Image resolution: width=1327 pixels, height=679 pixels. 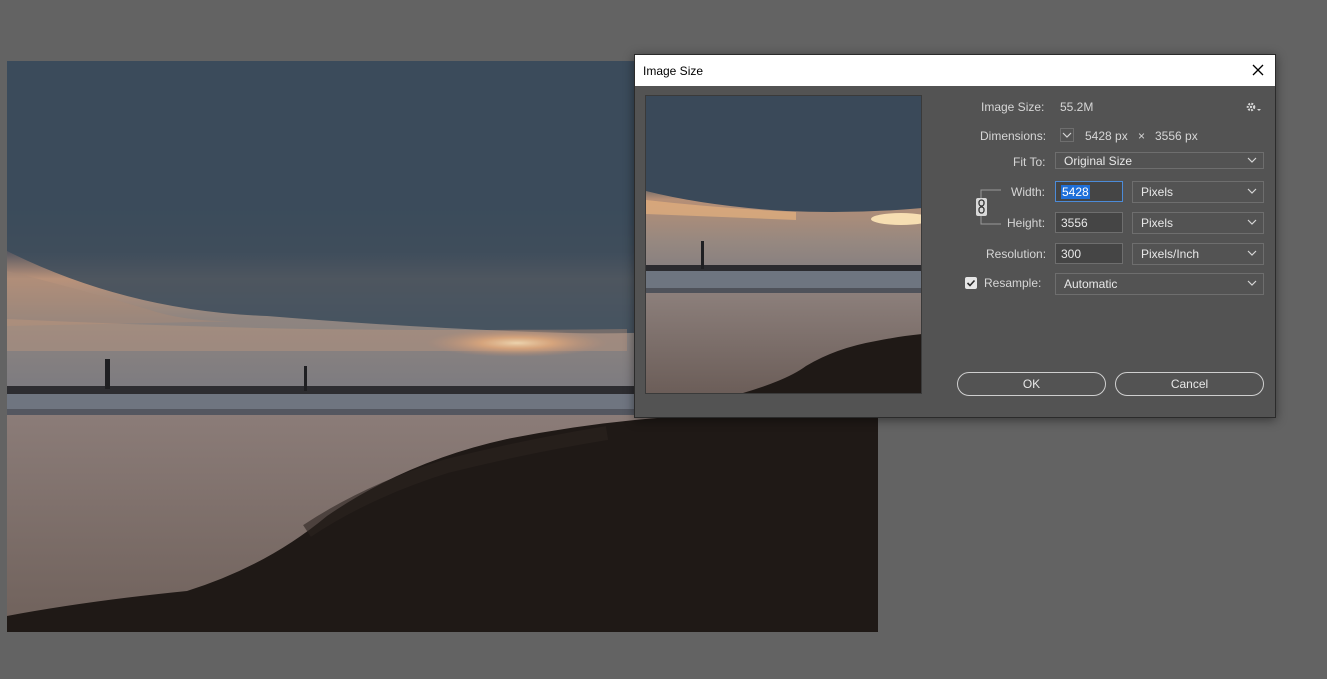 I want to click on height-label: Height:, so click(x=1026, y=223).